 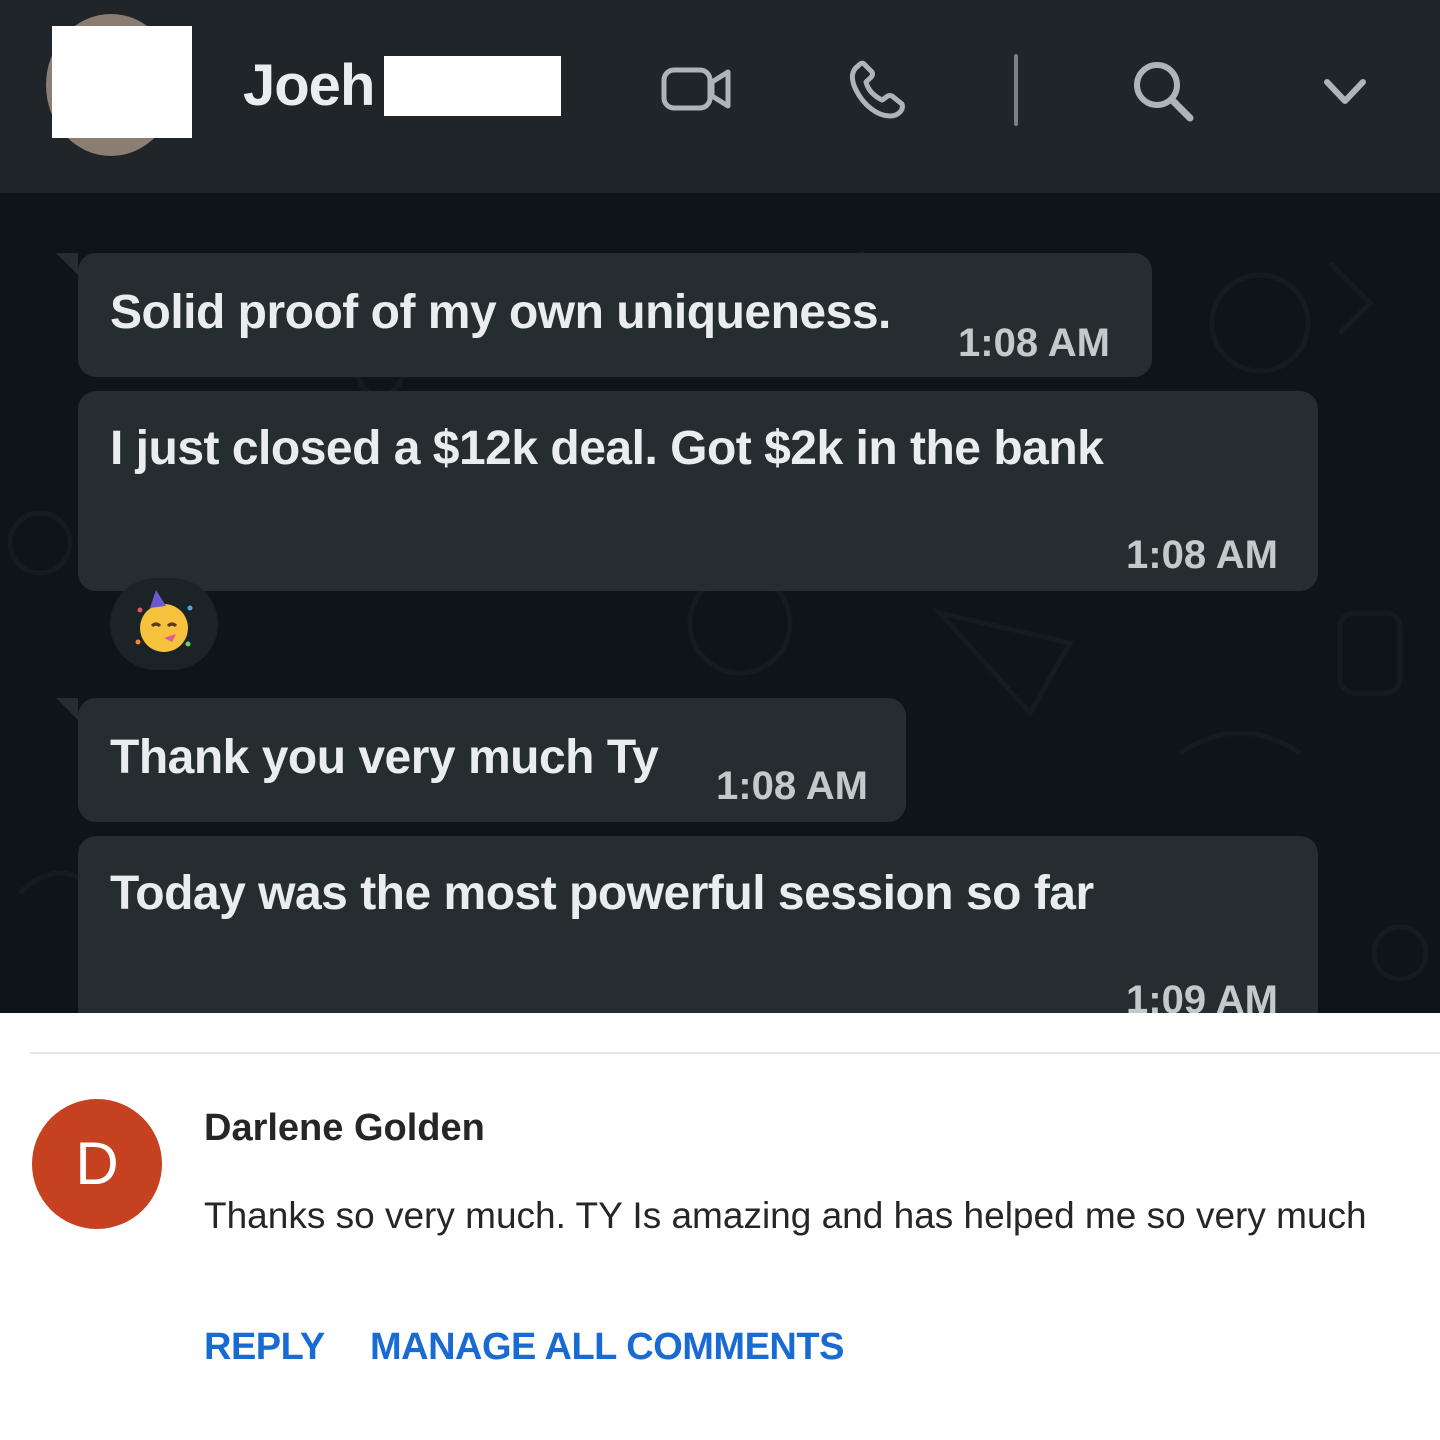 I want to click on chevron-down-icon, so click(x=1345, y=92).